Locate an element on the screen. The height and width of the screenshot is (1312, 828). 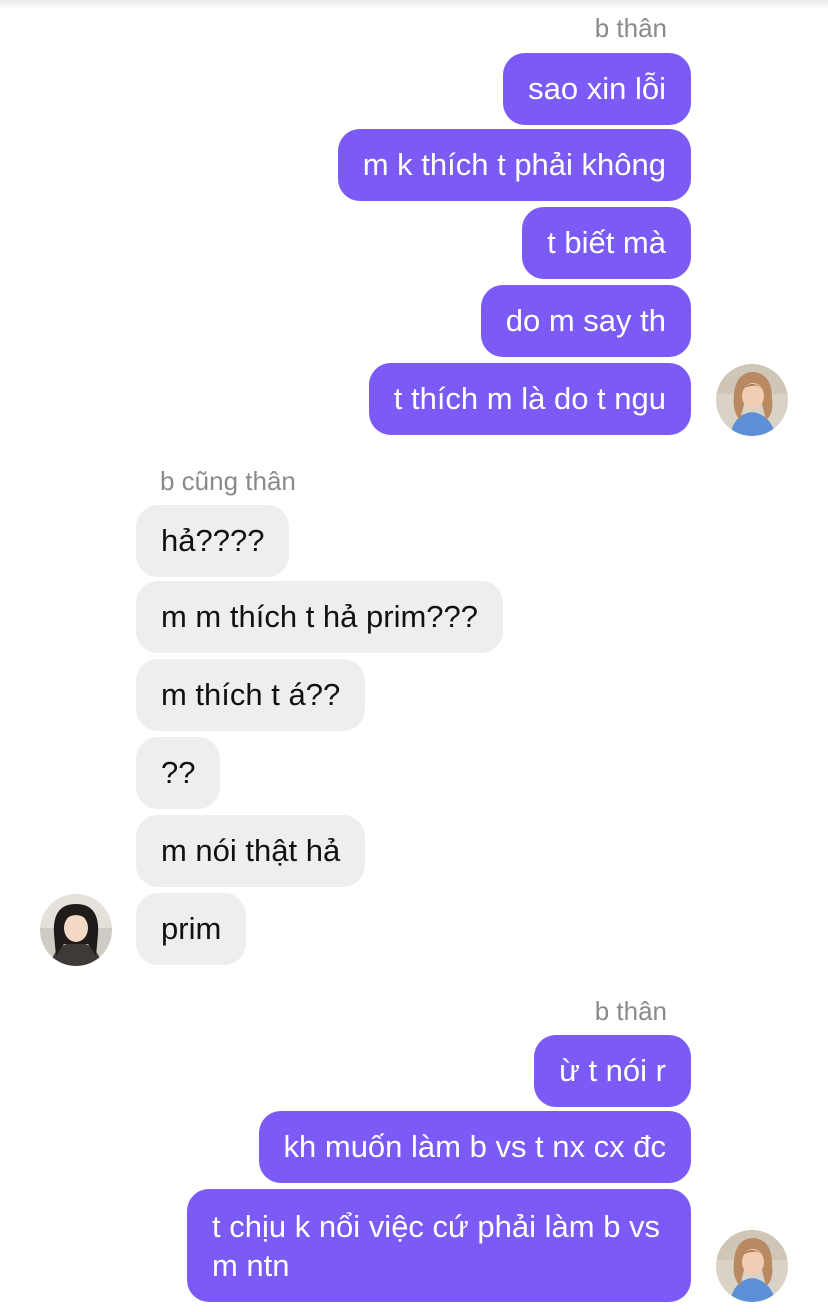
top-edge-shadow is located at coordinates (414, 5).